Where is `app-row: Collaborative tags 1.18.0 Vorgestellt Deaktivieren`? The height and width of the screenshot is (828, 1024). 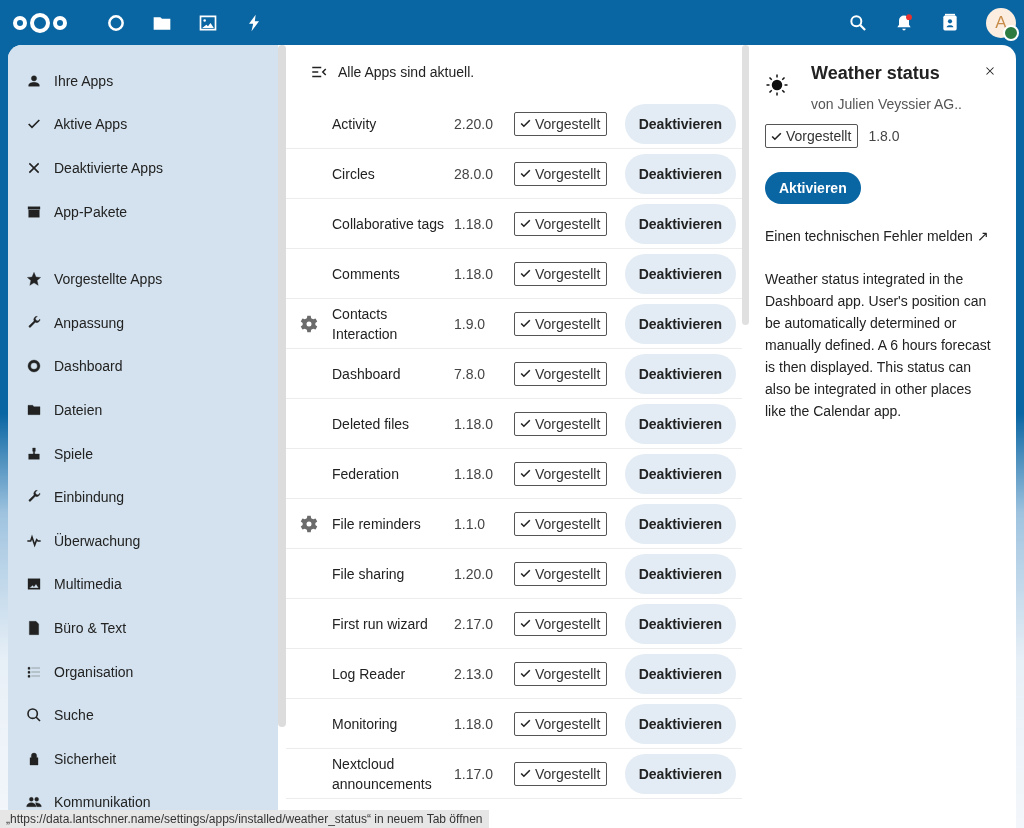
app-row: Collaborative tags 1.18.0 Vorgestellt Deaktivieren is located at coordinates (514, 224).